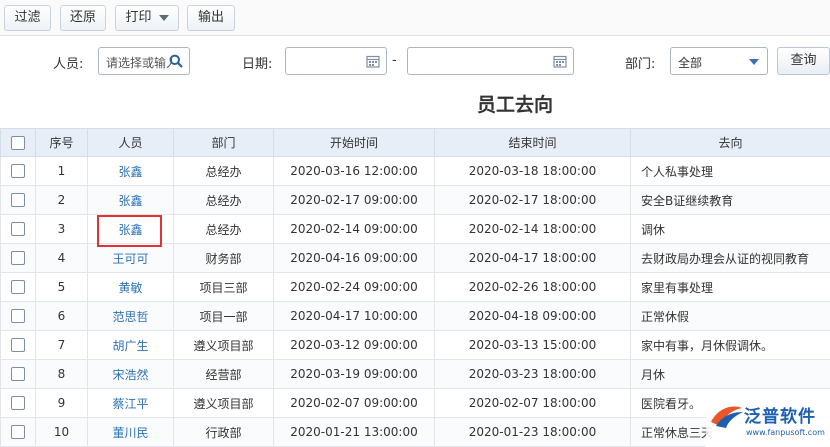 The width and height of the screenshot is (830, 447). Describe the element at coordinates (27, 18) in the screenshot. I see `filter-button: 过滤` at that location.